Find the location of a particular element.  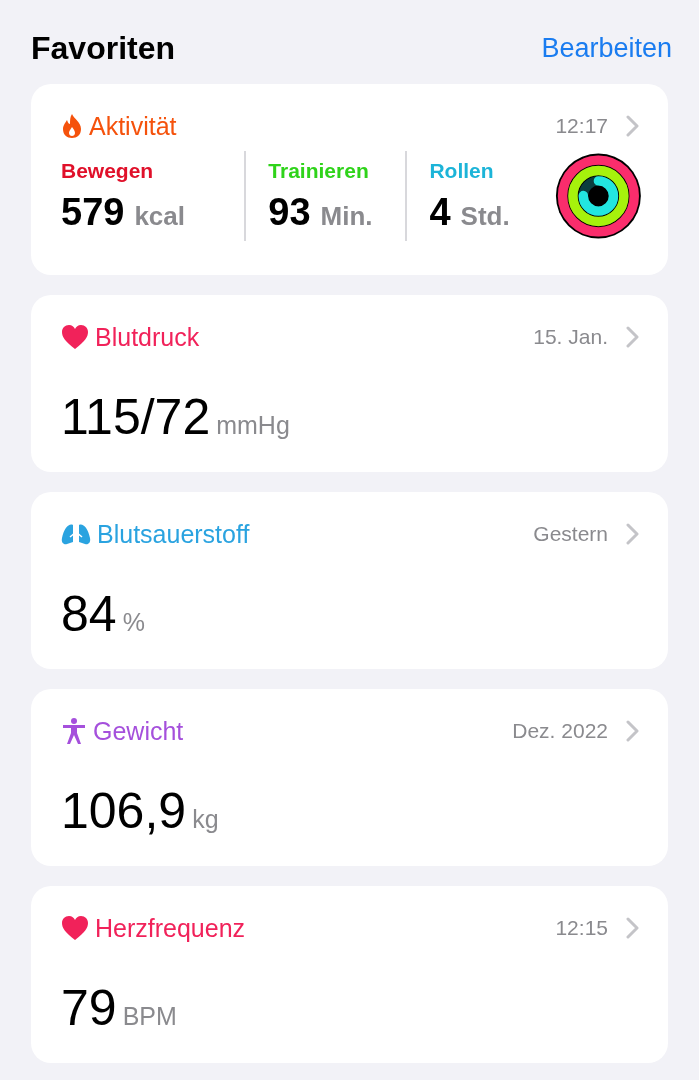

timestamp: Gestern is located at coordinates (570, 534).